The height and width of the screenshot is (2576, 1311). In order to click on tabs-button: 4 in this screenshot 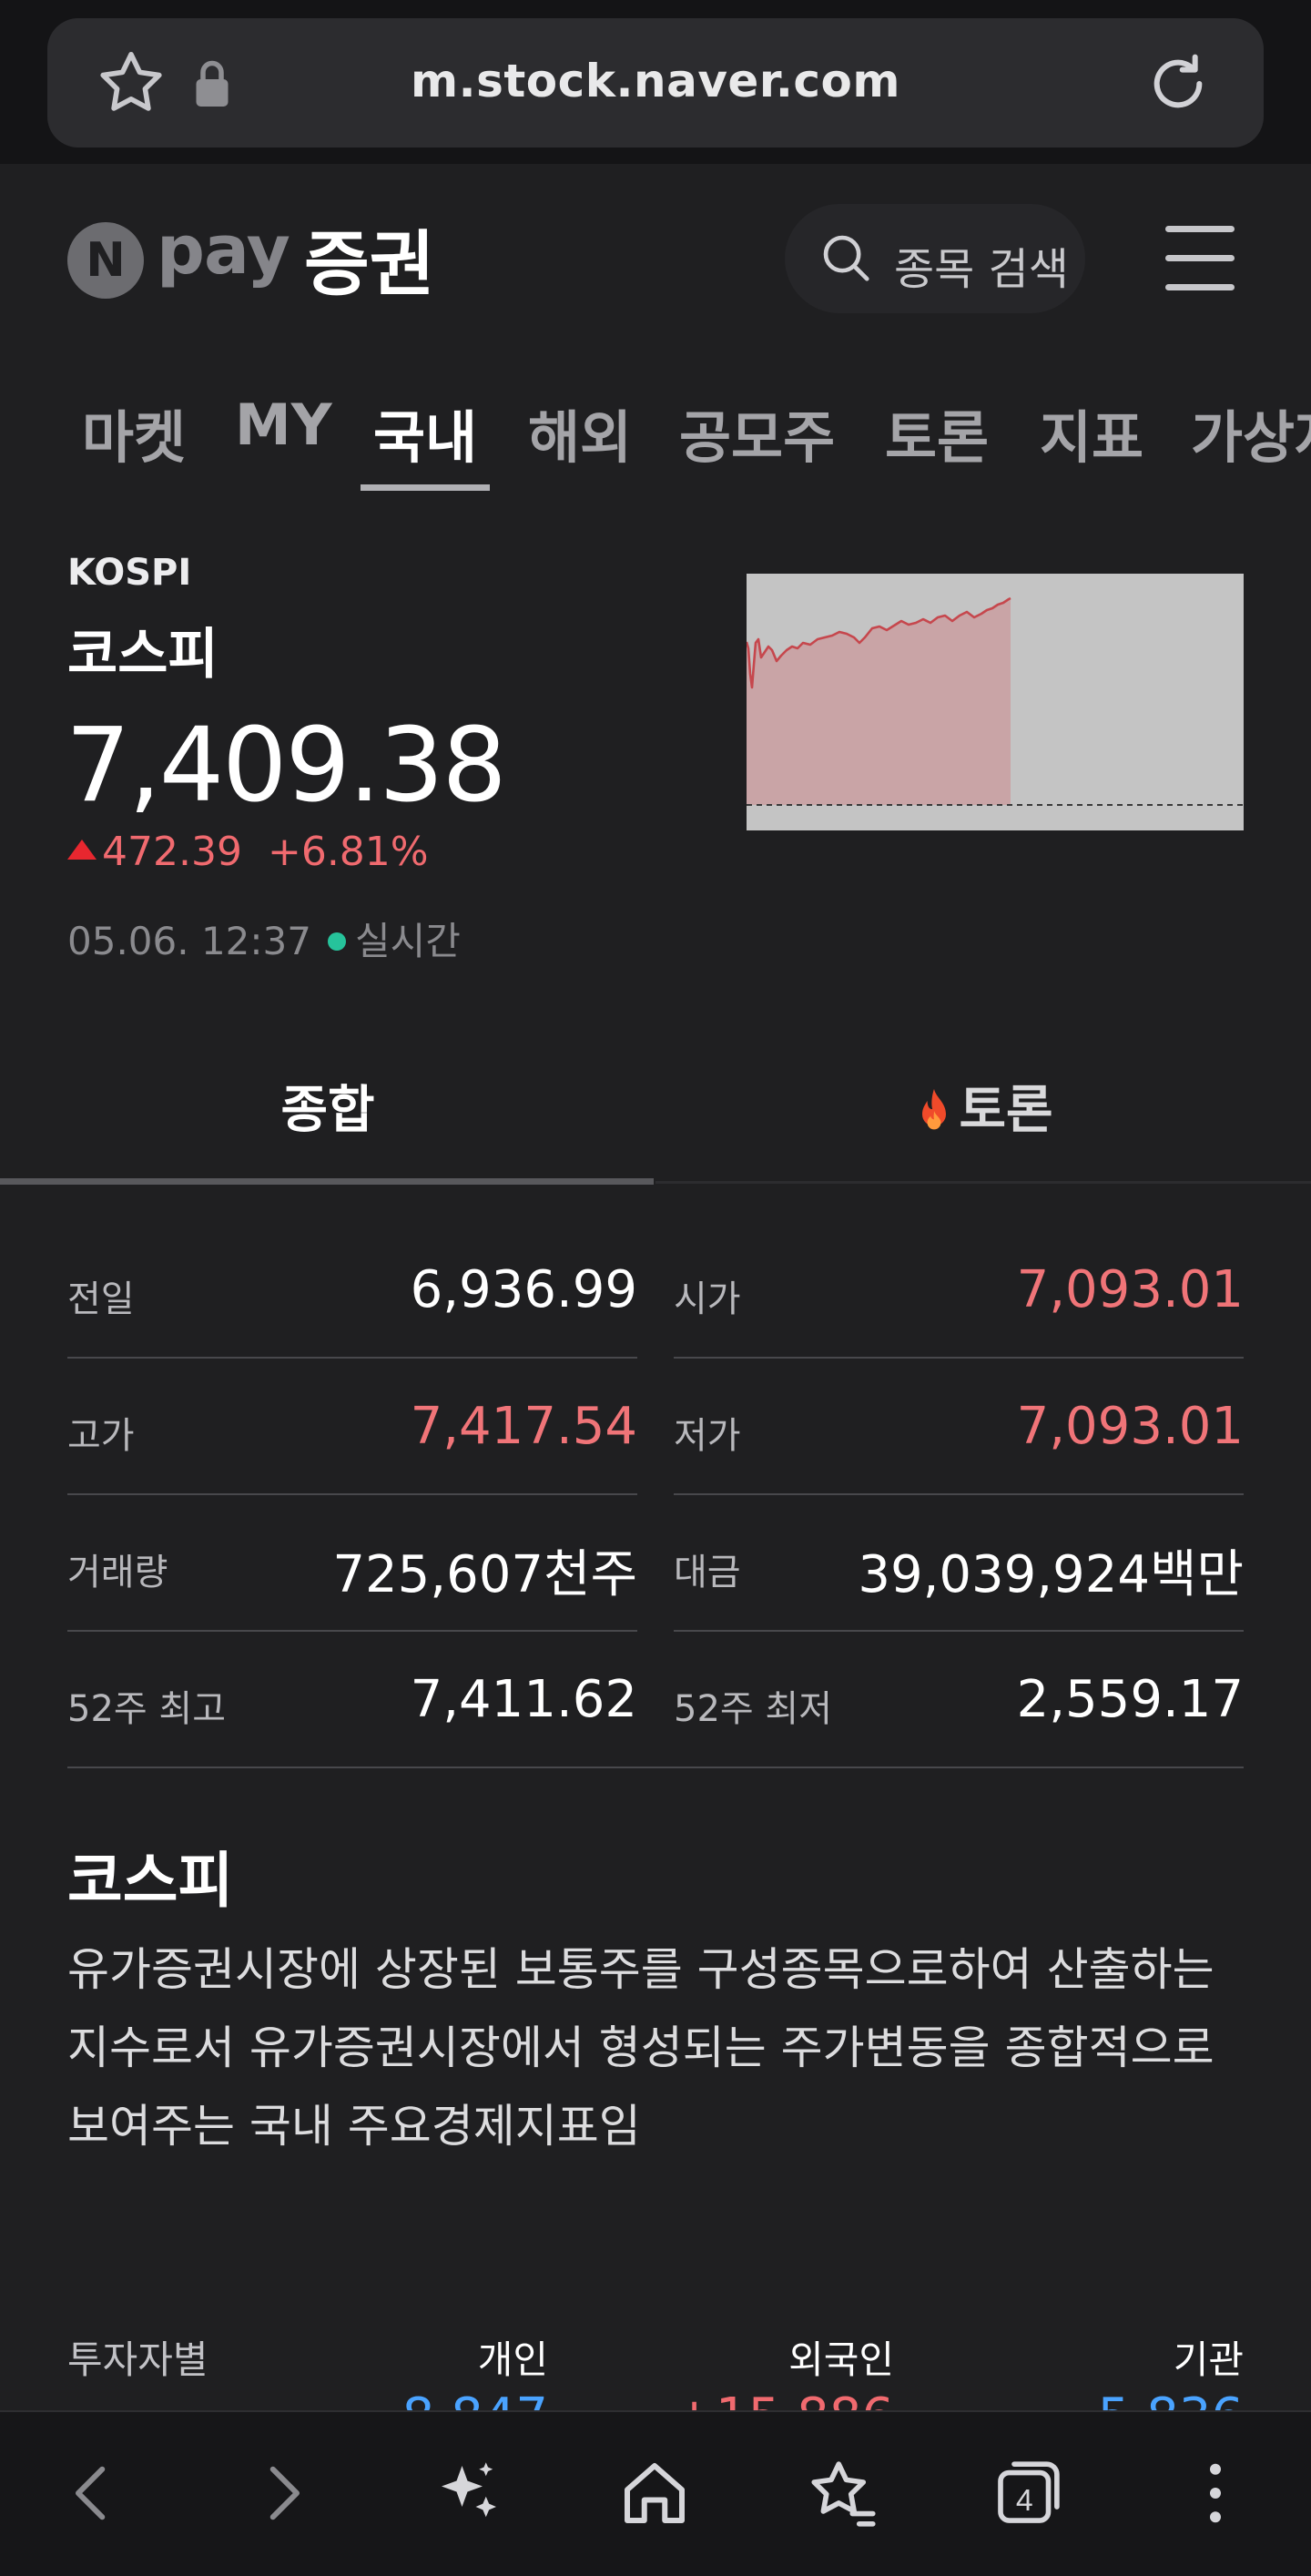, I will do `click(1028, 2493)`.